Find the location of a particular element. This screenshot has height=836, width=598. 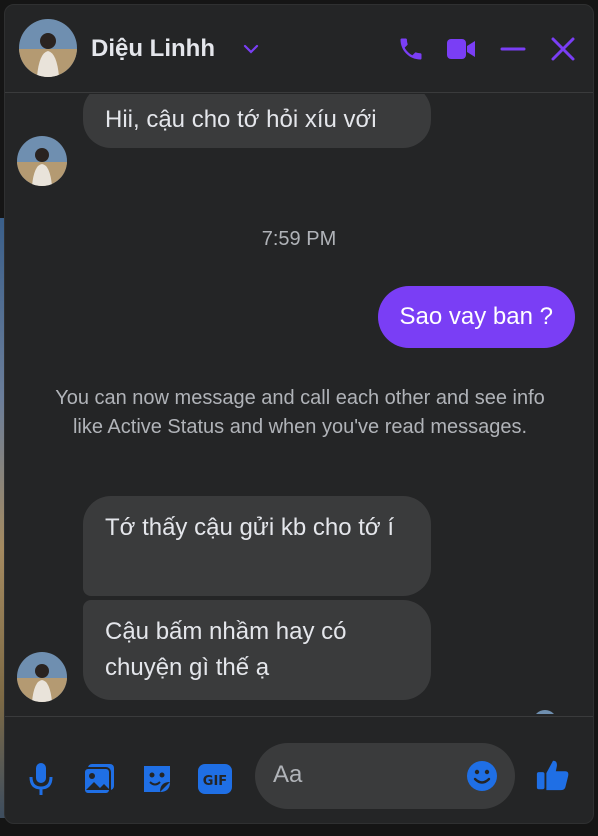

chat-header: Diệu Linhh is located at coordinates (299, 49).